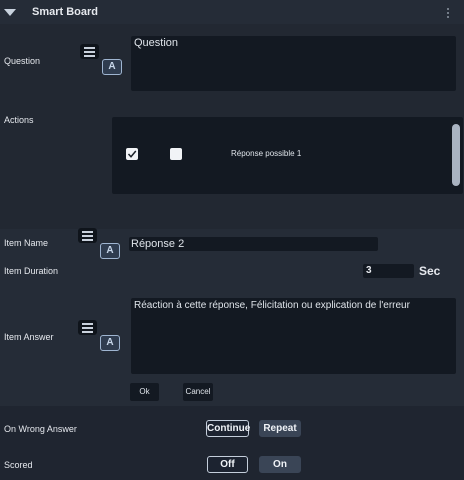 The width and height of the screenshot is (464, 480). Describe the element at coordinates (293, 63) in the screenshot. I see `question-textarea: Question` at that location.